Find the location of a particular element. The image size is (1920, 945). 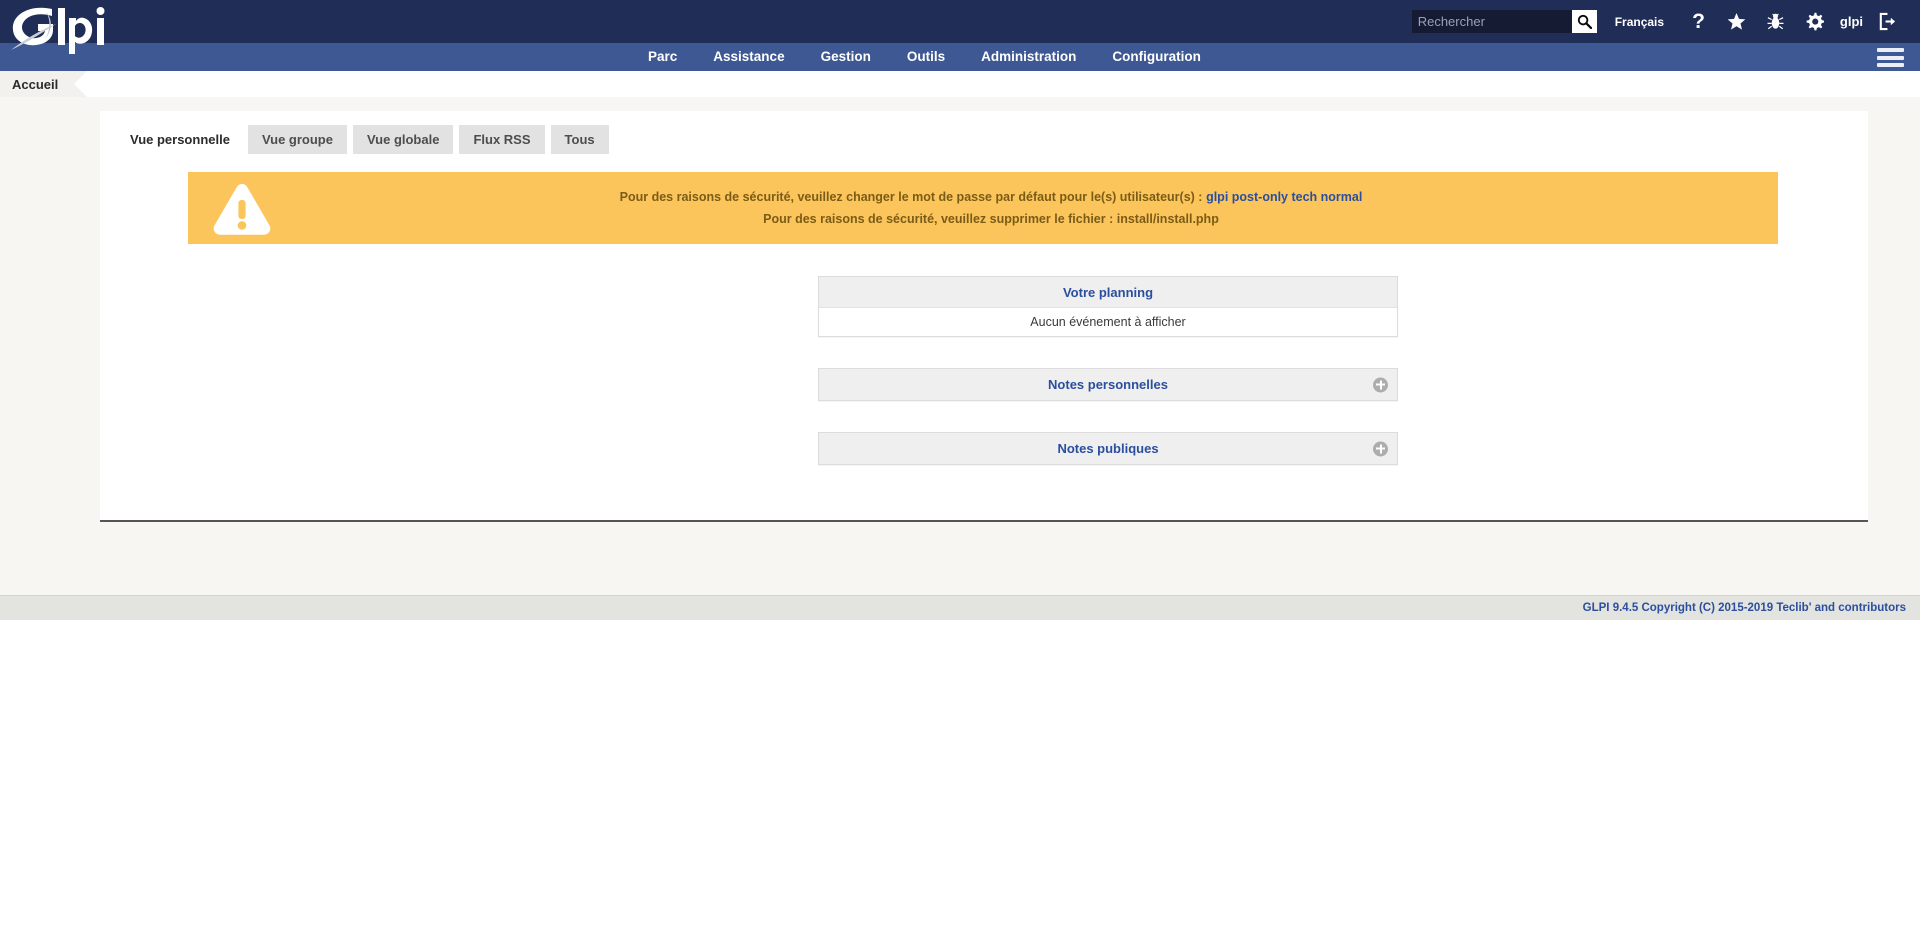

personal-notes-widget-title: Notes personnelles is located at coordinates (1108, 384).